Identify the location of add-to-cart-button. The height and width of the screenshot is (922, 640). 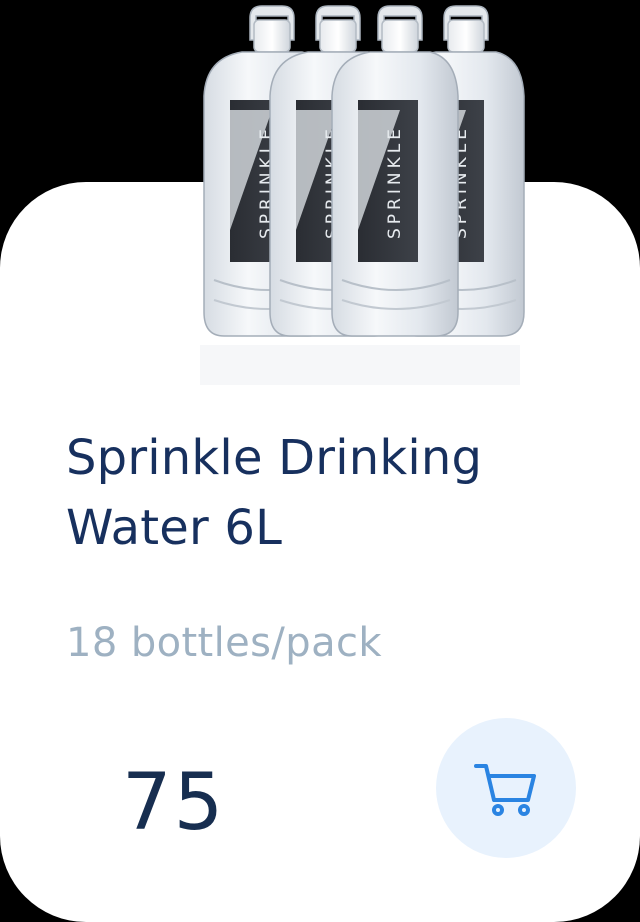
(506, 788).